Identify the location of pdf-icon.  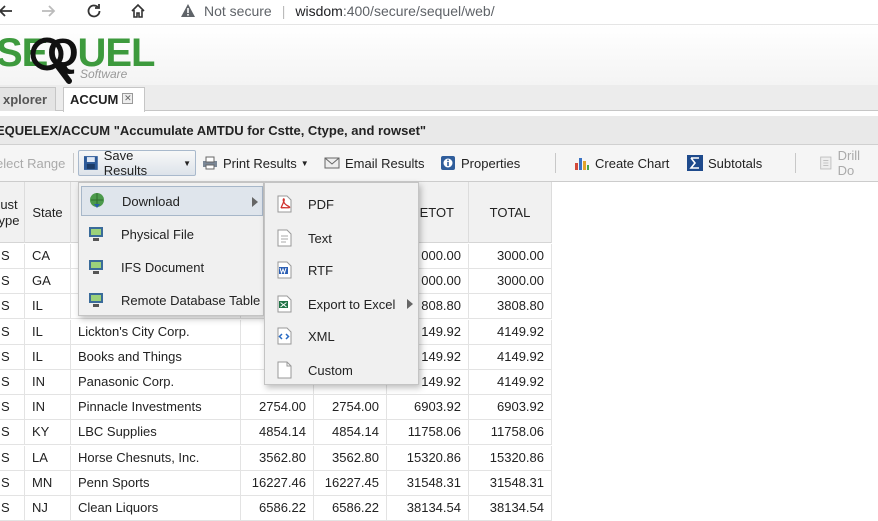
(284, 204).